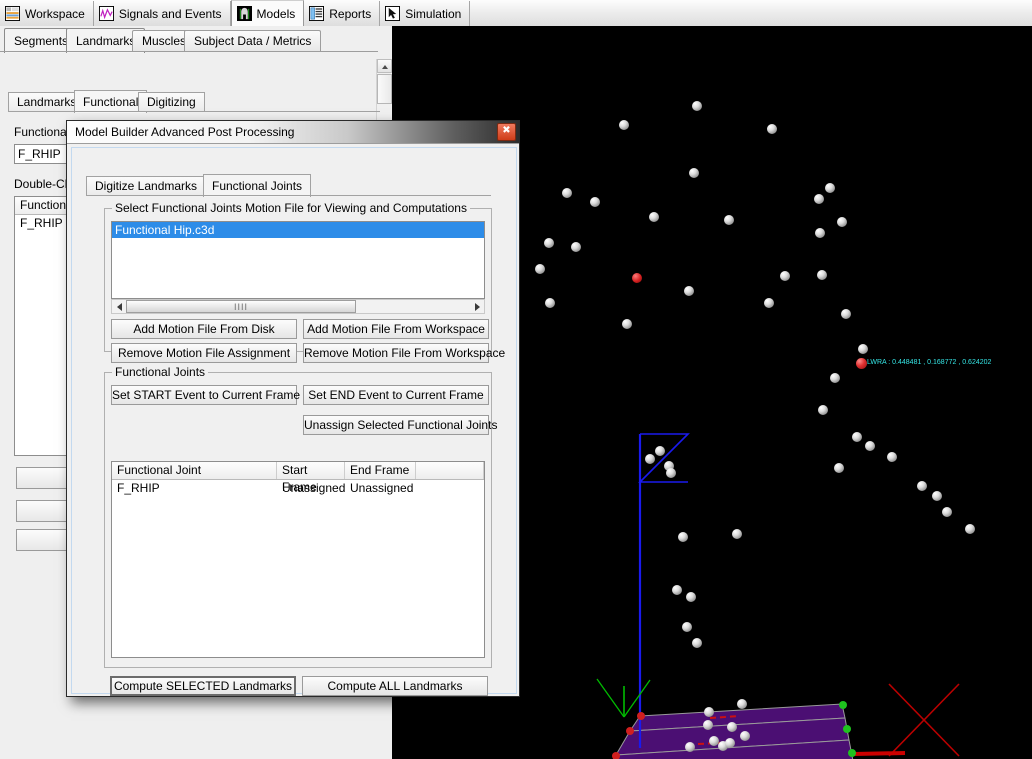  What do you see at coordinates (425, 13) in the screenshot?
I see `module-tab-simulation: Simulation` at bounding box center [425, 13].